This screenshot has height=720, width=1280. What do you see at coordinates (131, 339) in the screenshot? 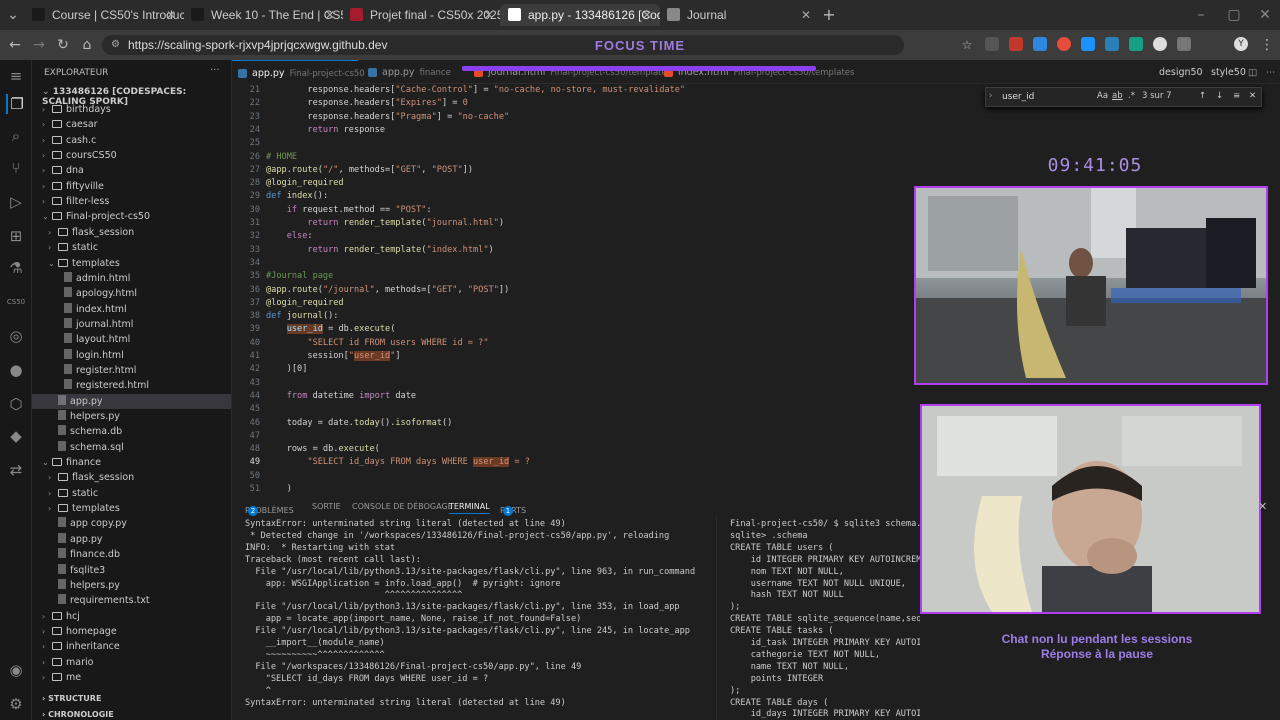
I see `tree-file: layout.html` at bounding box center [131, 339].